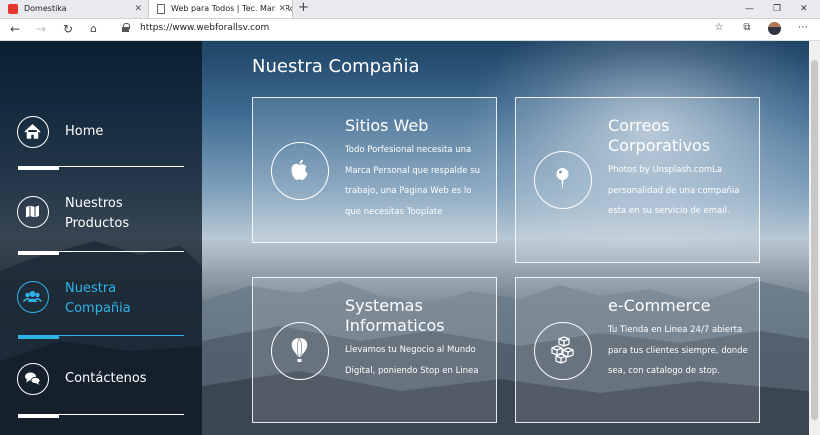 This screenshot has width=820, height=435. I want to click on page-title: Nuestra Compañia, so click(336, 66).